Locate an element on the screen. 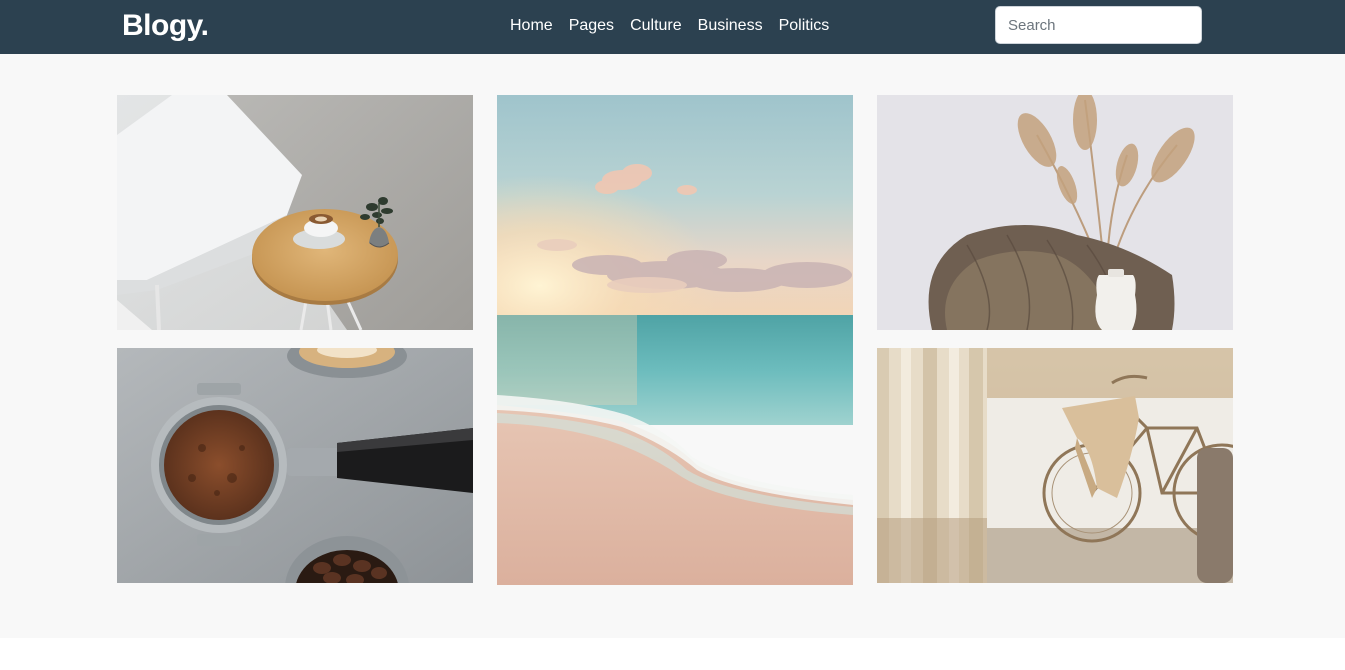 This screenshot has height=670, width=1345. nav-link-culture: Culture is located at coordinates (656, 26).